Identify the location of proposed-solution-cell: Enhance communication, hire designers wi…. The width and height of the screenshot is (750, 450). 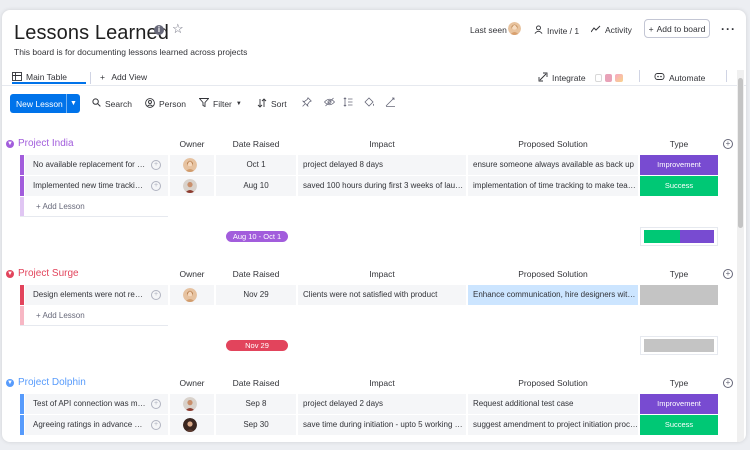
(553, 295).